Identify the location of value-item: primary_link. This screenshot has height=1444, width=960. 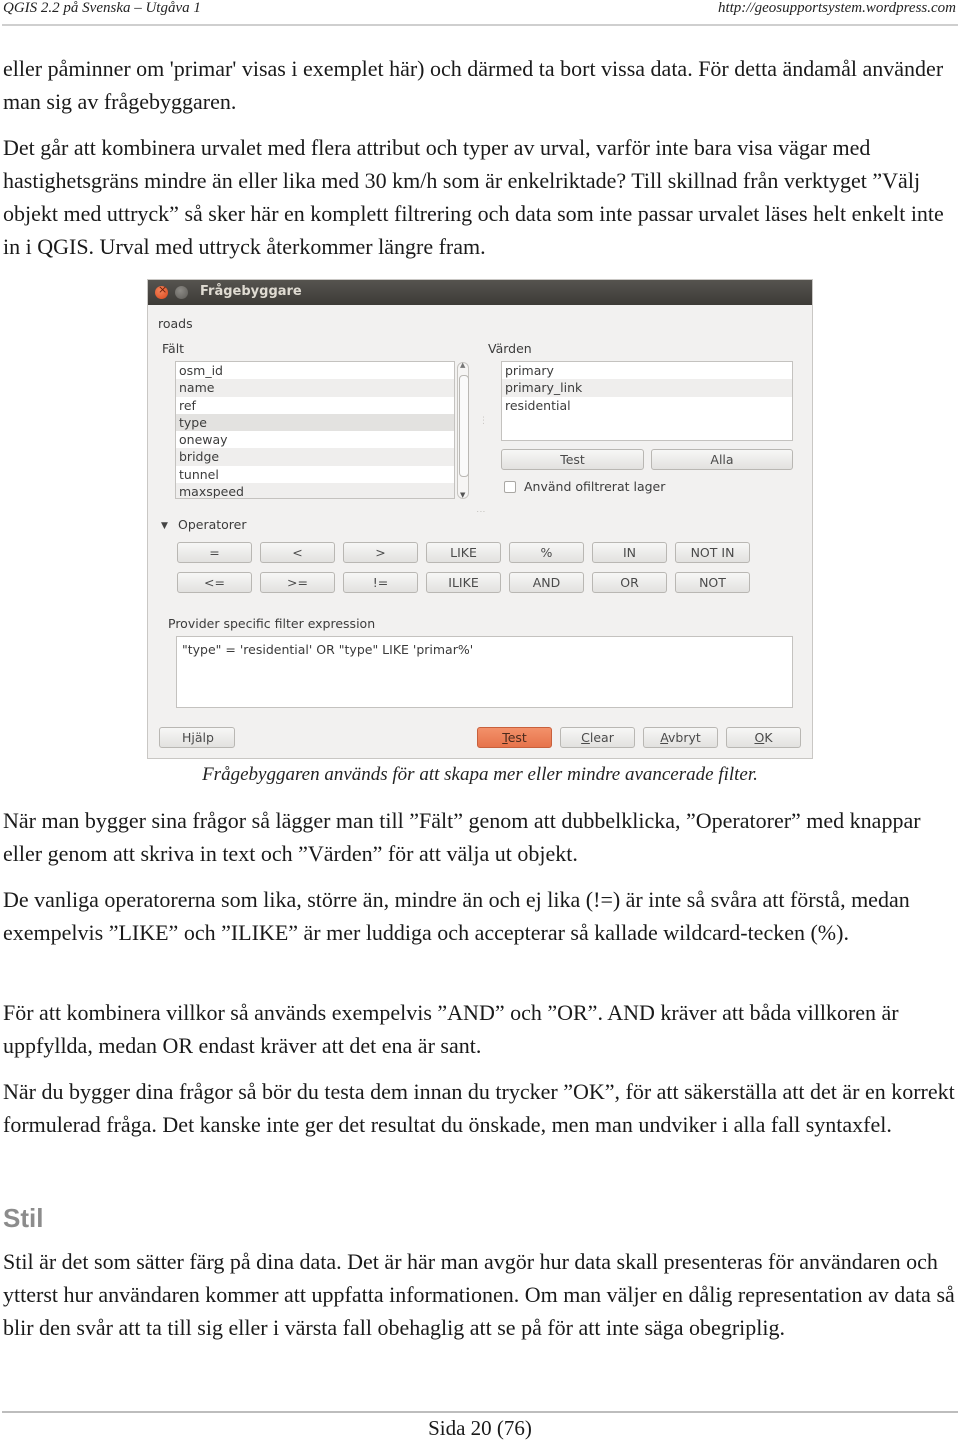
(647, 388).